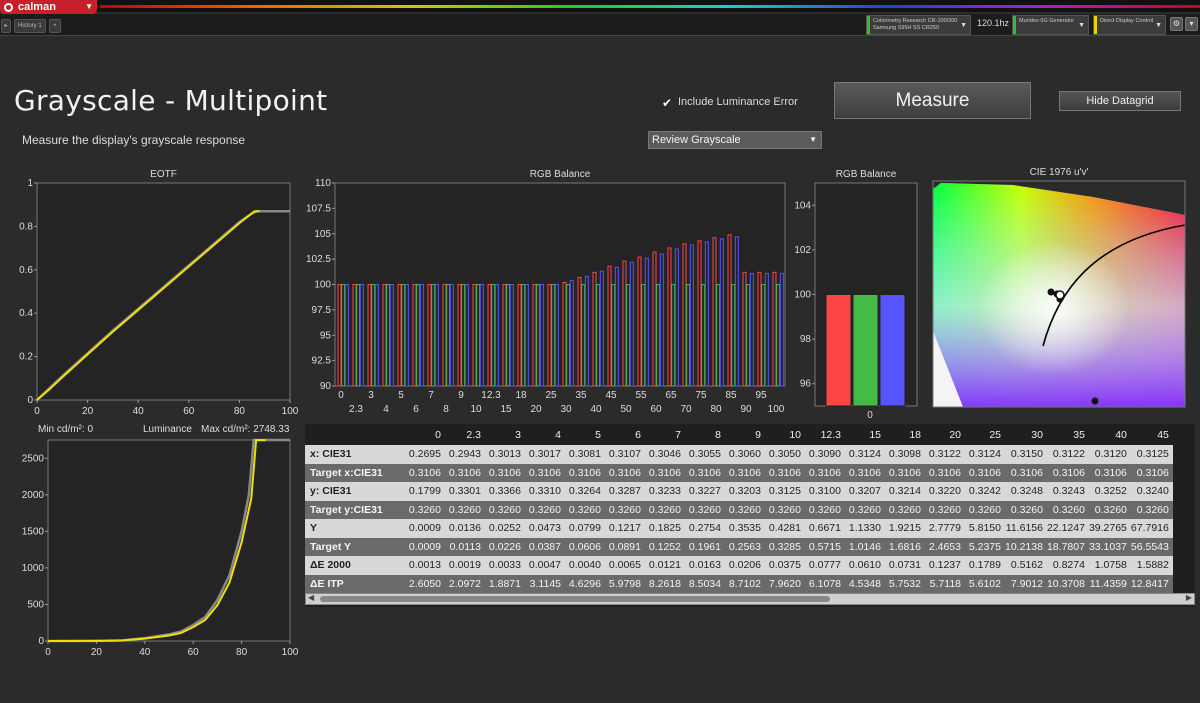 The width and height of the screenshot is (1200, 703). I want to click on datagrid-column-header: 30, so click(1026, 434).